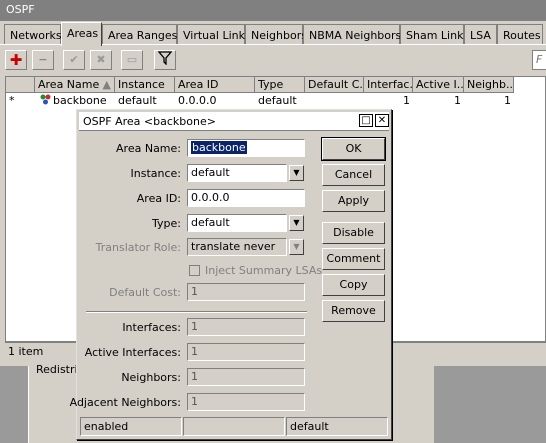  Describe the element at coordinates (132, 60) in the screenshot. I see `comment-icon: ▭` at that location.